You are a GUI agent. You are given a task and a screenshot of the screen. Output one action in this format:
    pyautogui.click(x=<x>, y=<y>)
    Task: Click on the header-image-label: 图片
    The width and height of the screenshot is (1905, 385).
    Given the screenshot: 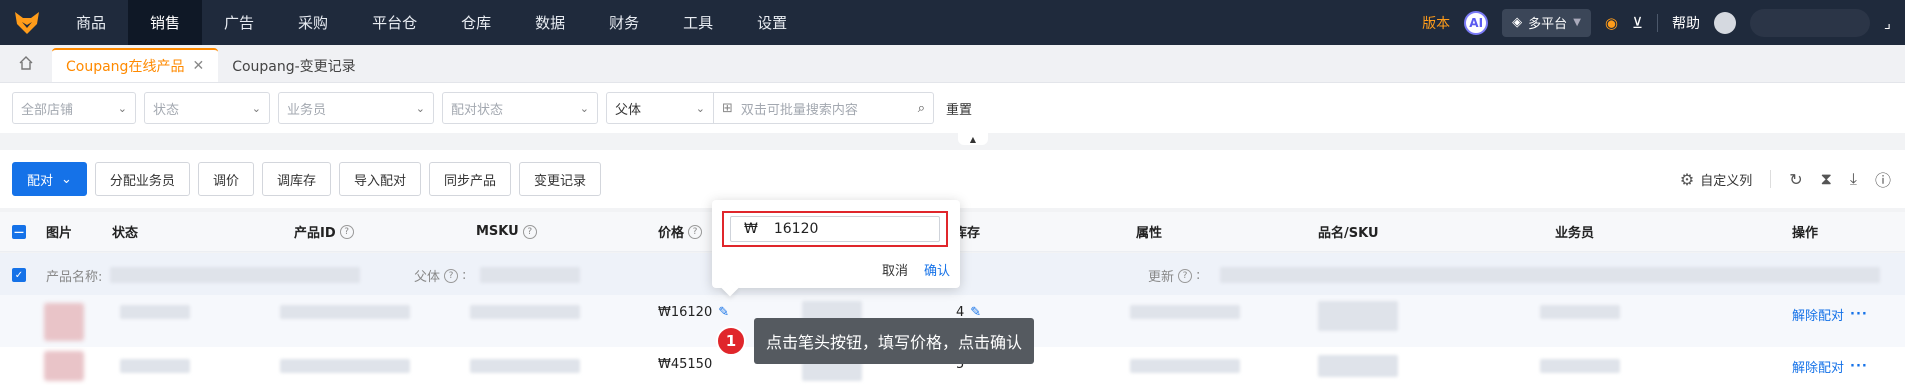 What is the action you would take?
    pyautogui.click(x=59, y=233)
    